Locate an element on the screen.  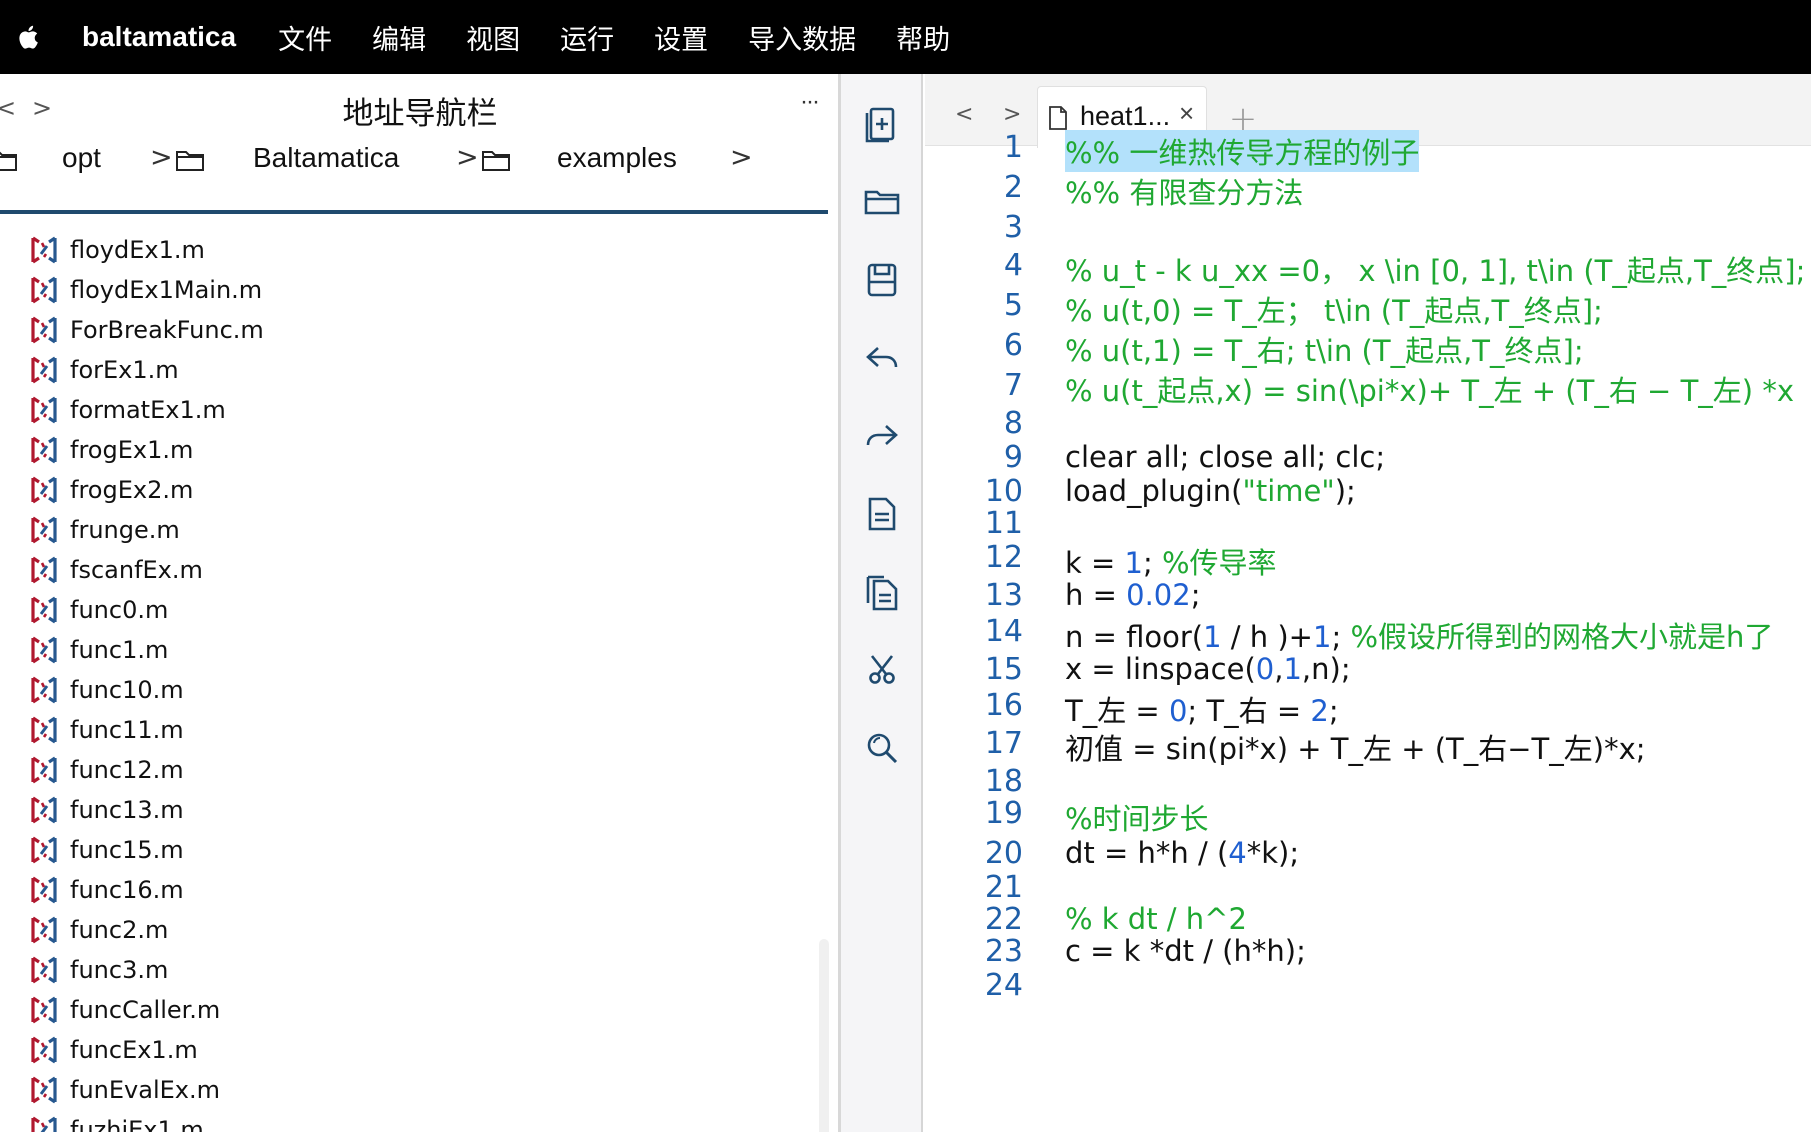
breadcrumb-opt: opt is located at coordinates (81, 158).